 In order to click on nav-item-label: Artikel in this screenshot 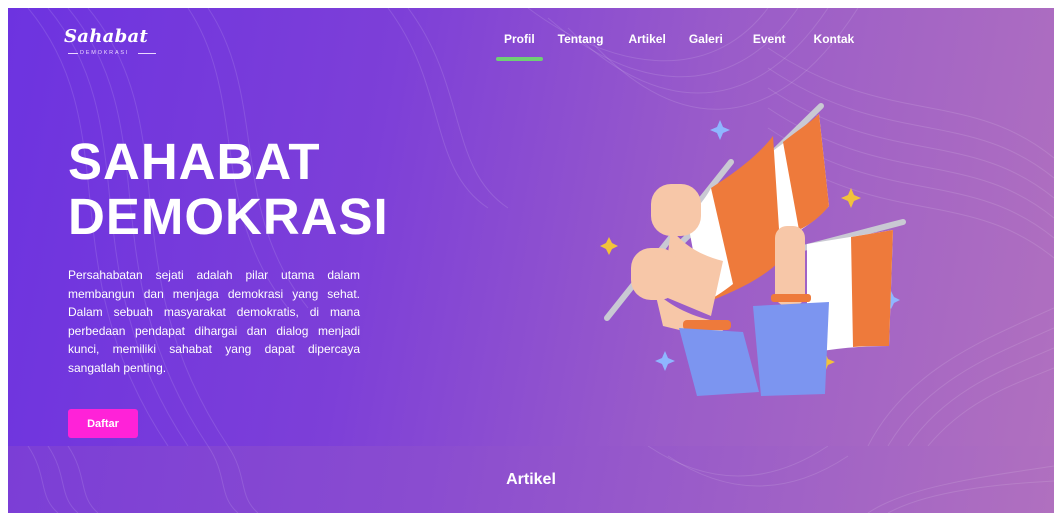, I will do `click(647, 39)`.